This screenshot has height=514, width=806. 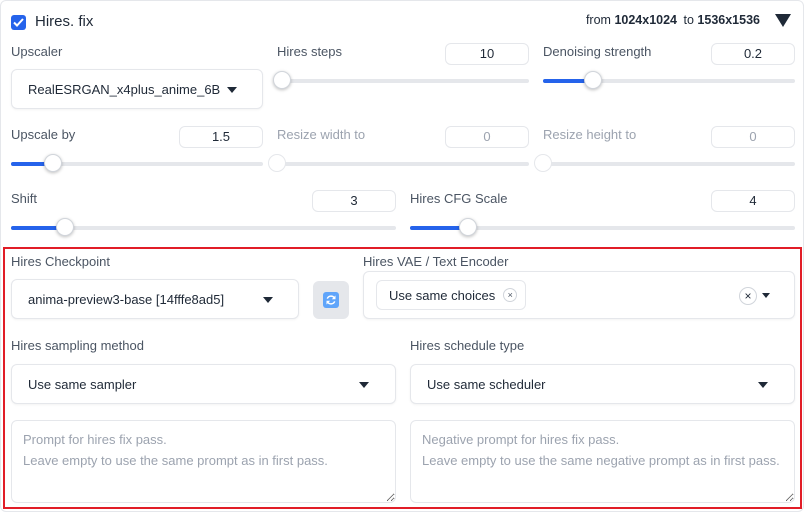 I want to click on check-icon, so click(x=18, y=22).